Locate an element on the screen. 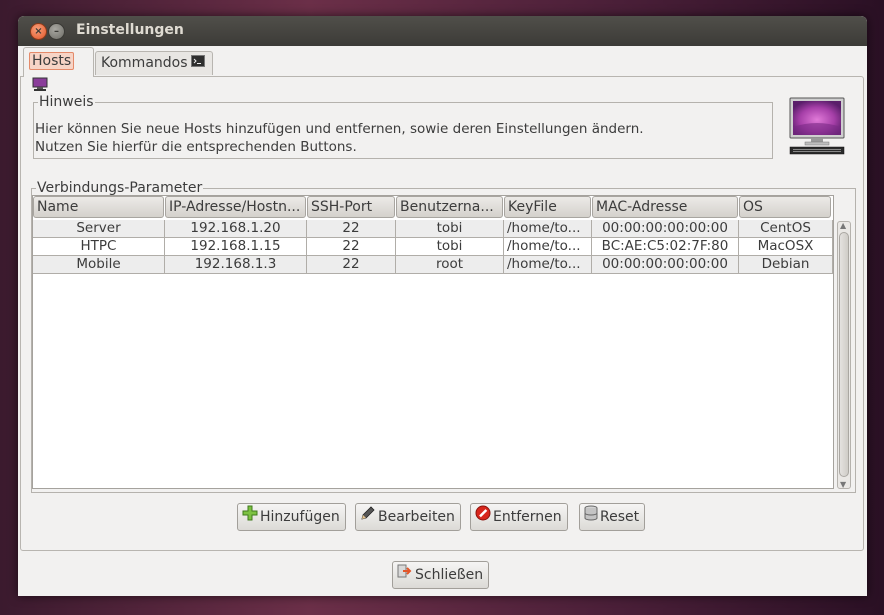 The image size is (884, 615). column-header-name: Name is located at coordinates (98, 207).